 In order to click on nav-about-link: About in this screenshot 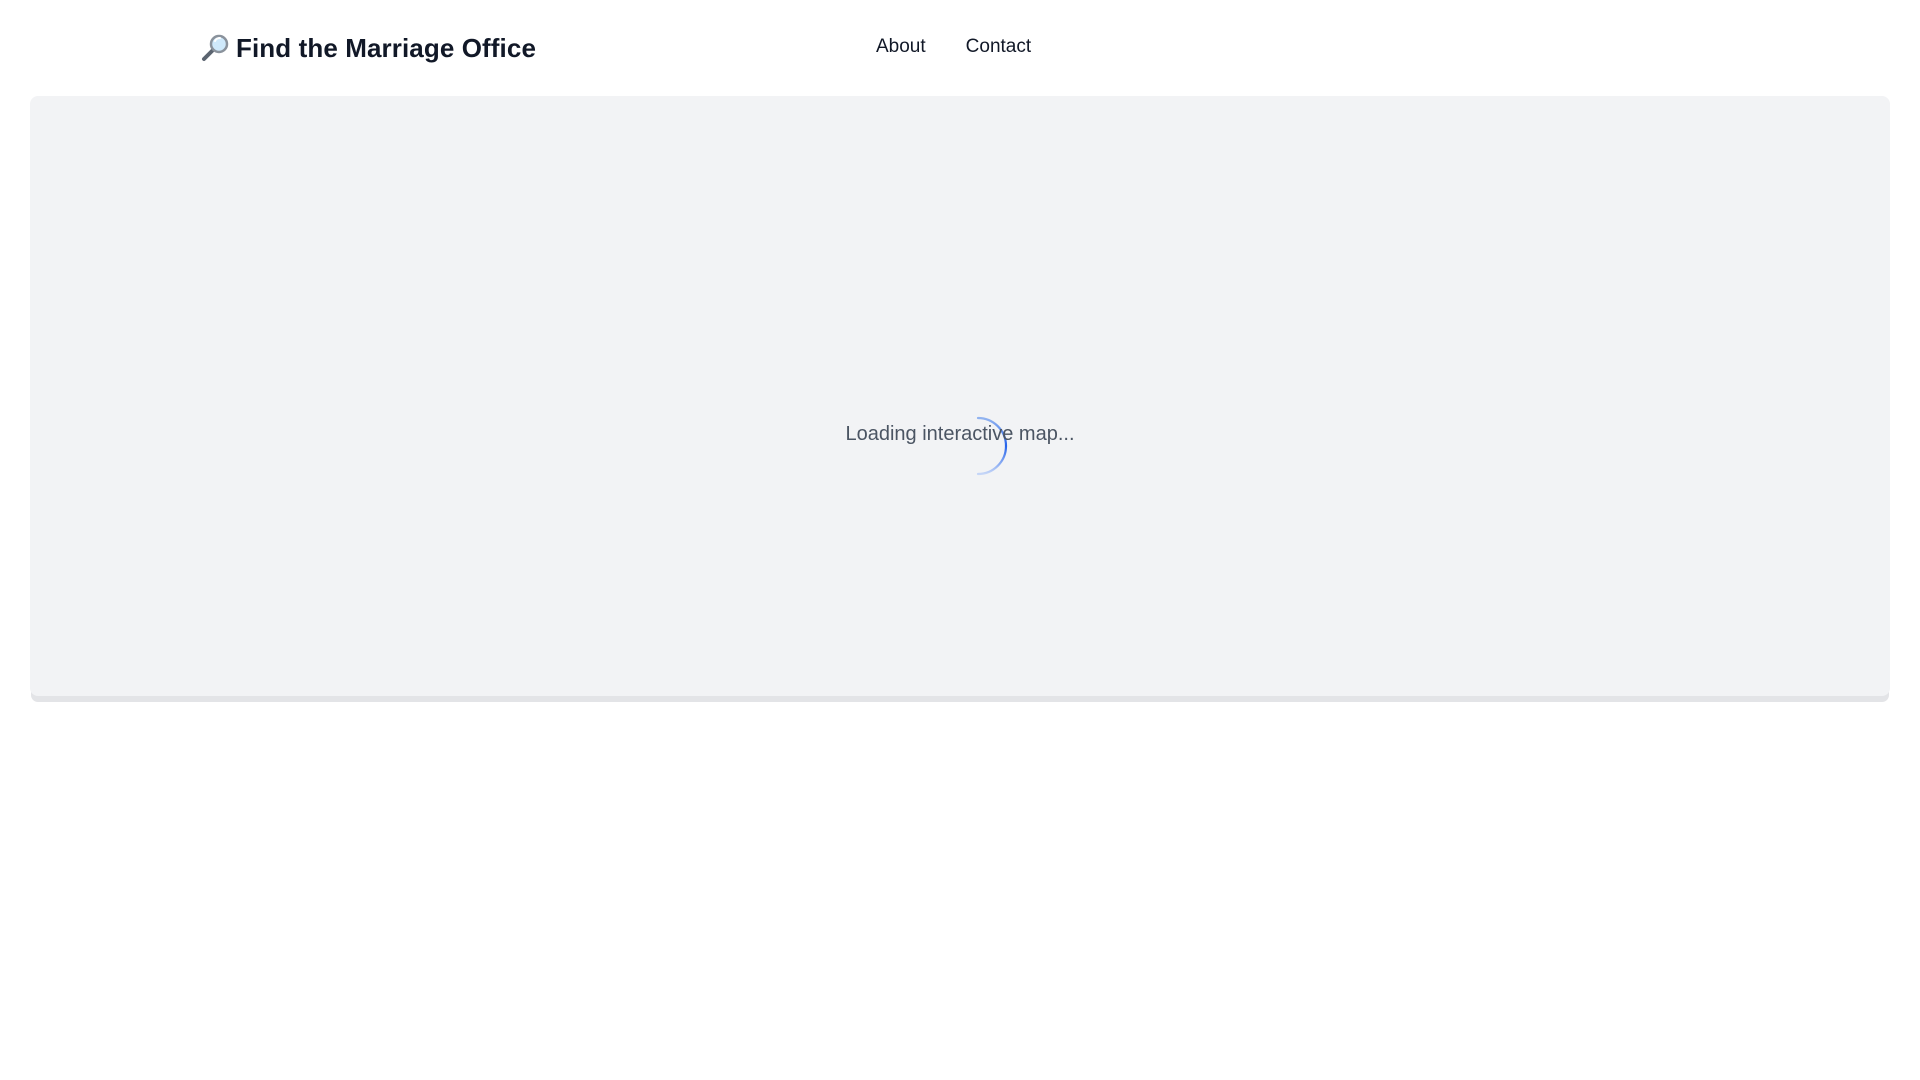, I will do `click(901, 47)`.